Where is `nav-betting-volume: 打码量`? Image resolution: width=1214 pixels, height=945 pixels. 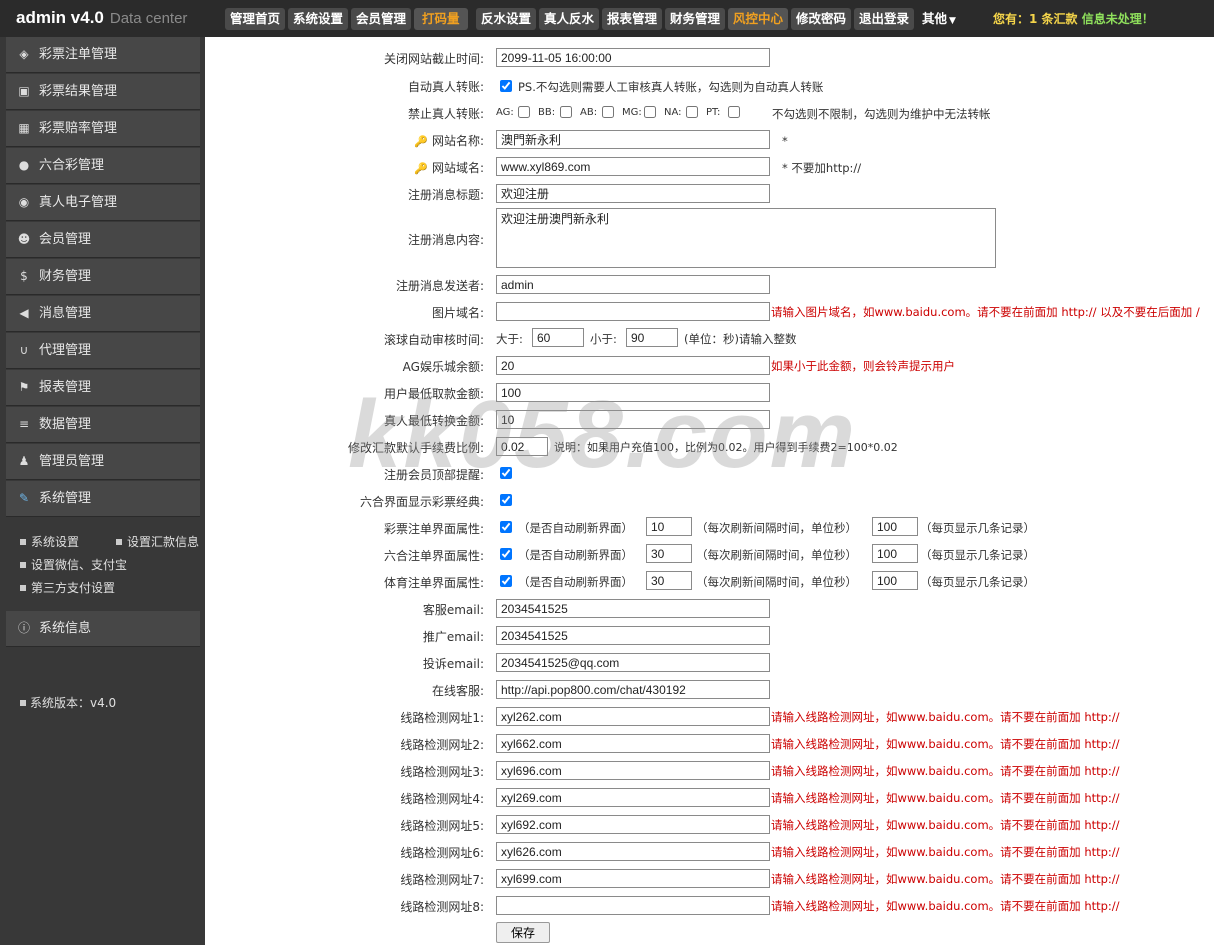
nav-betting-volume: 打码量 is located at coordinates (441, 19).